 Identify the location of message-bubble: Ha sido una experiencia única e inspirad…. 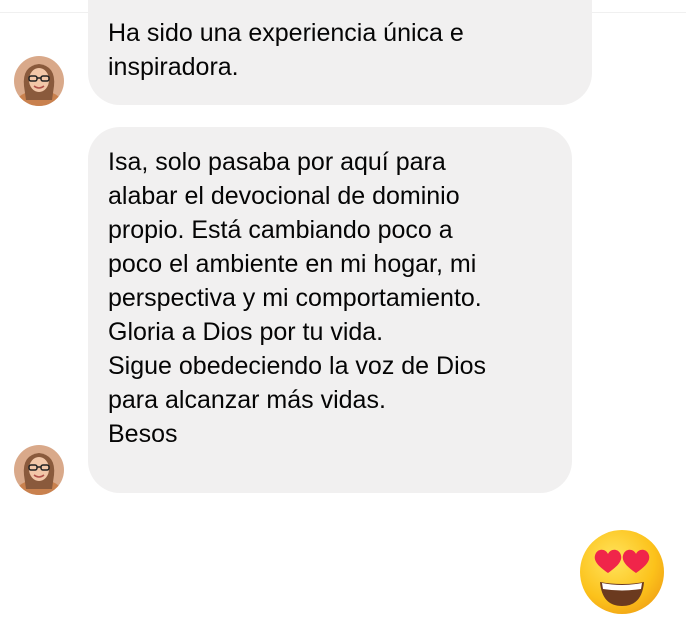
(340, 52).